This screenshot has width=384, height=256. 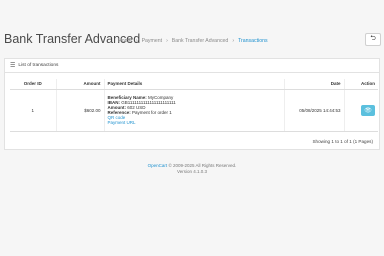 What do you see at coordinates (342, 141) in the screenshot?
I see `pagination-summary: Showing 1 to 1 of 1 (1 Pages)` at bounding box center [342, 141].